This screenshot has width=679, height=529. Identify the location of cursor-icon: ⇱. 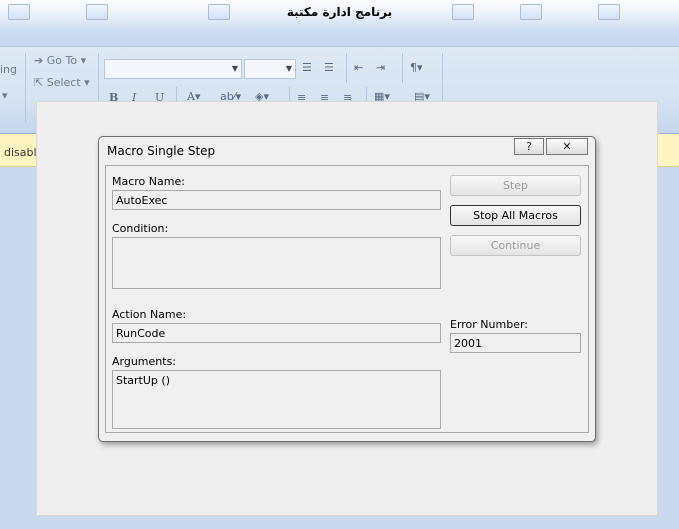
(39, 82).